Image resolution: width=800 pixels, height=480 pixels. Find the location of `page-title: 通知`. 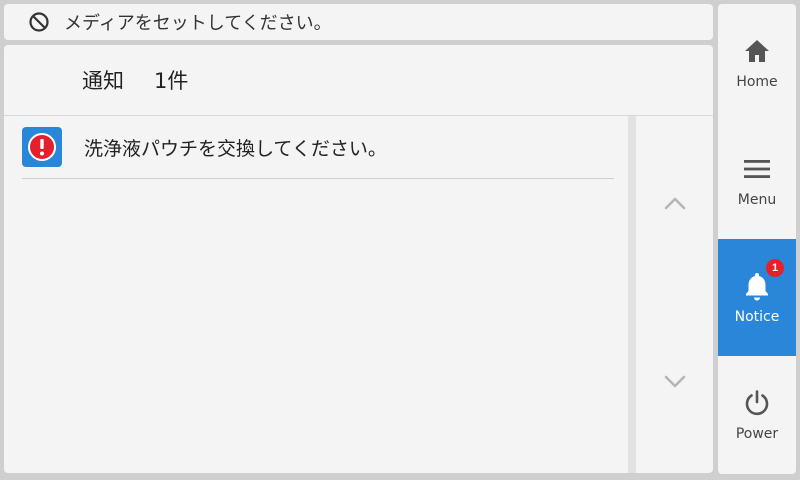

page-title: 通知 is located at coordinates (103, 81).